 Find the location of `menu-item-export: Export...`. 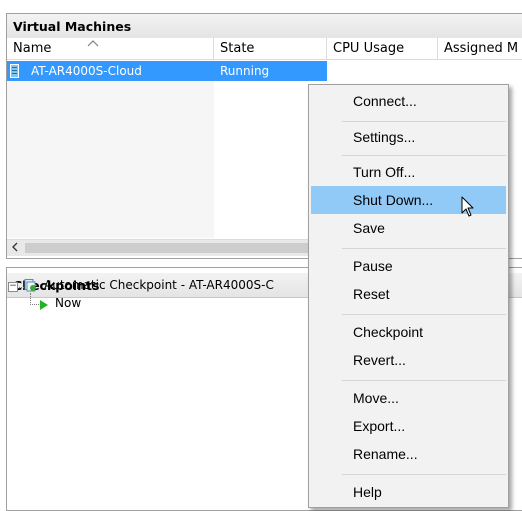

menu-item-export: Export... is located at coordinates (408, 426).